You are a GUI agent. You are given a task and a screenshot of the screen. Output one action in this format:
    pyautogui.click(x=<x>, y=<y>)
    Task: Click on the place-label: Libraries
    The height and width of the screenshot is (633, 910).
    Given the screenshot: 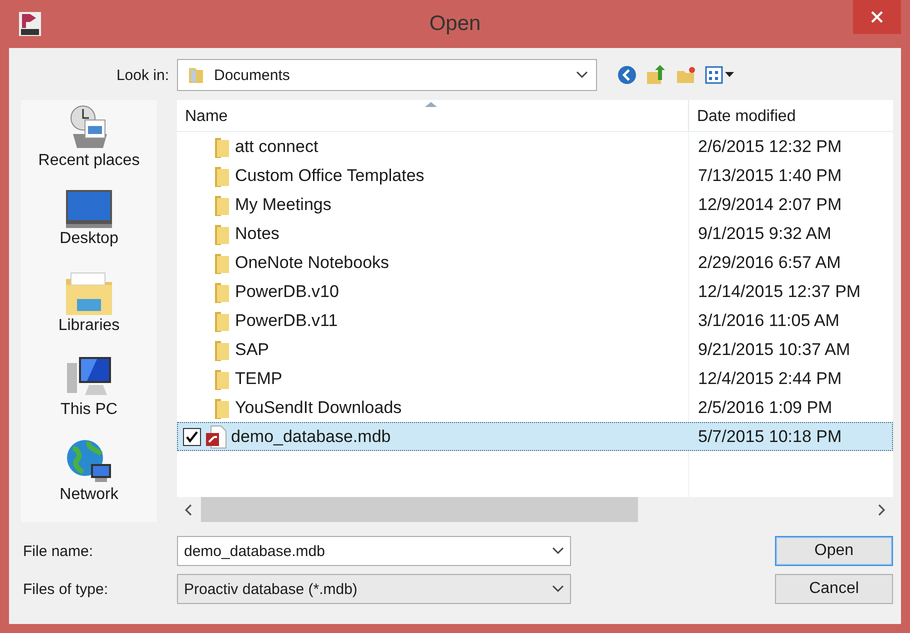 What is the action you would take?
    pyautogui.click(x=89, y=326)
    